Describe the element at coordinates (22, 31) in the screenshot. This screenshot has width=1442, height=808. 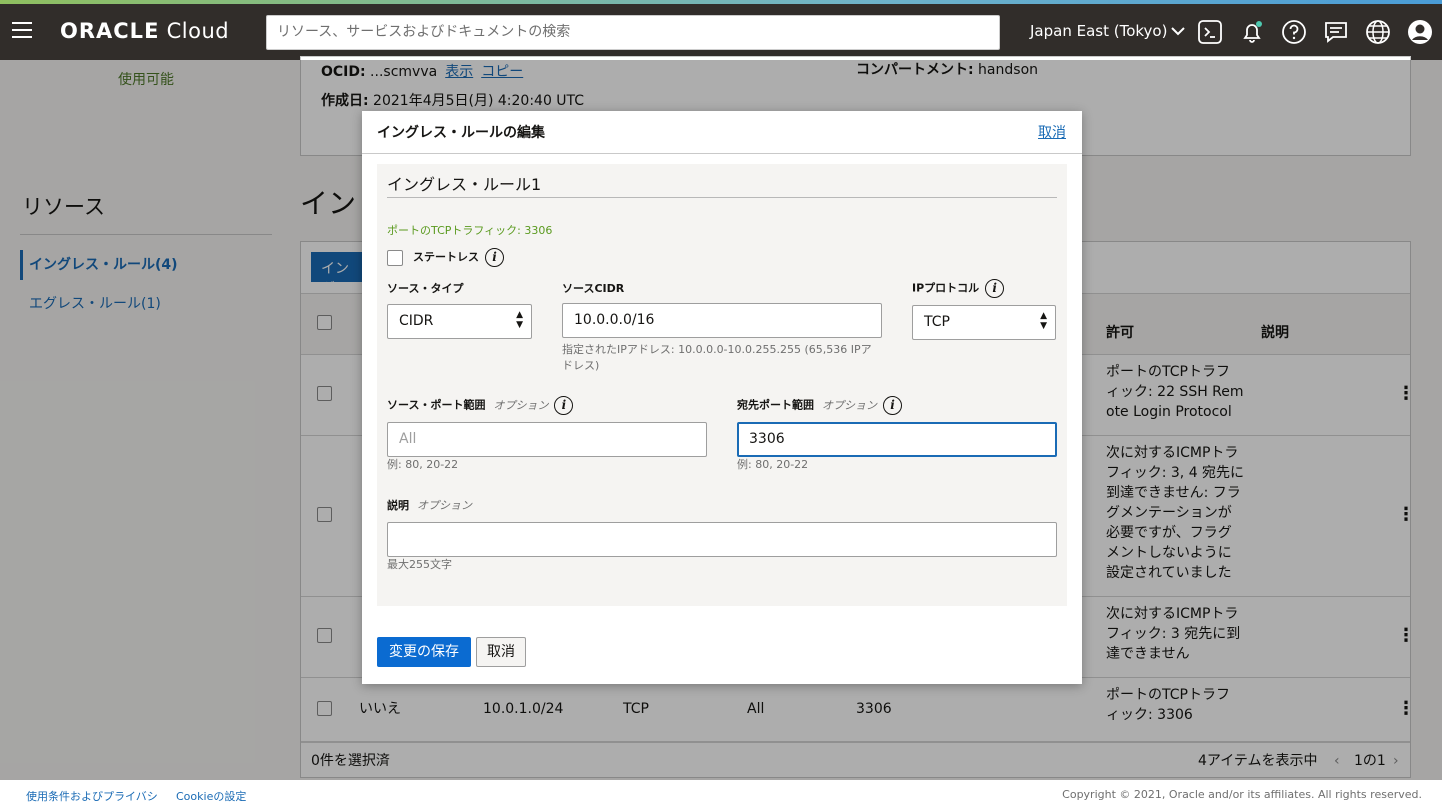
I see `hamburger-menu-icon` at that location.